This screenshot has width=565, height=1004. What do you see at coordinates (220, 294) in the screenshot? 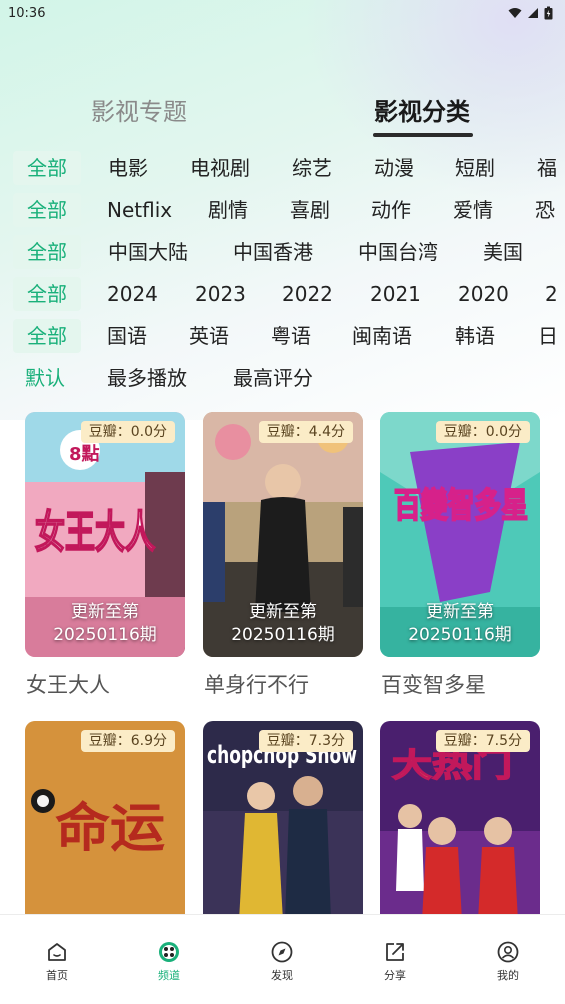
I see `chip-year-2023: 2023` at bounding box center [220, 294].